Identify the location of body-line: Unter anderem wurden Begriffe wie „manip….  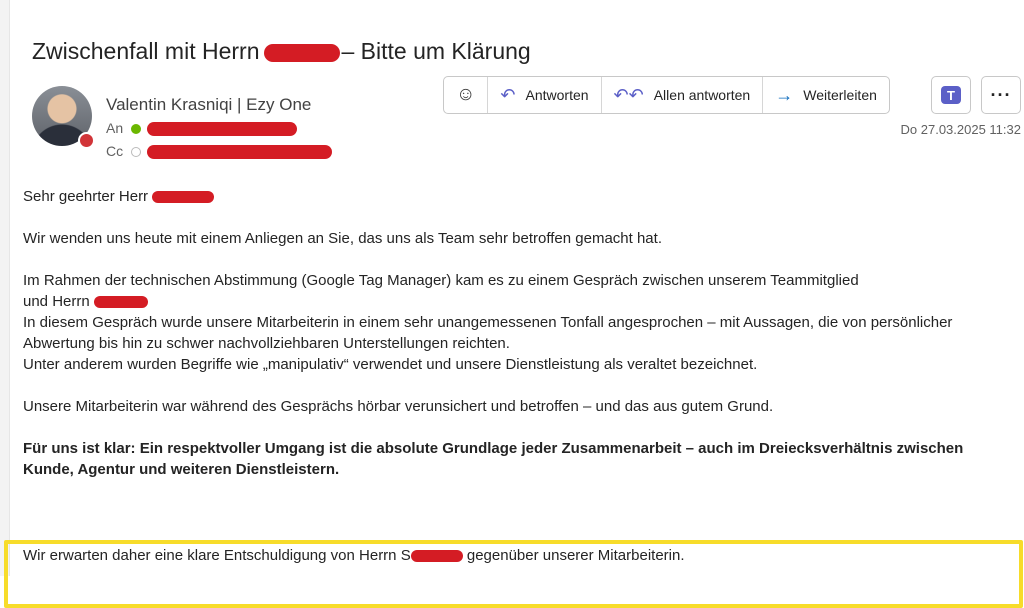
(390, 364).